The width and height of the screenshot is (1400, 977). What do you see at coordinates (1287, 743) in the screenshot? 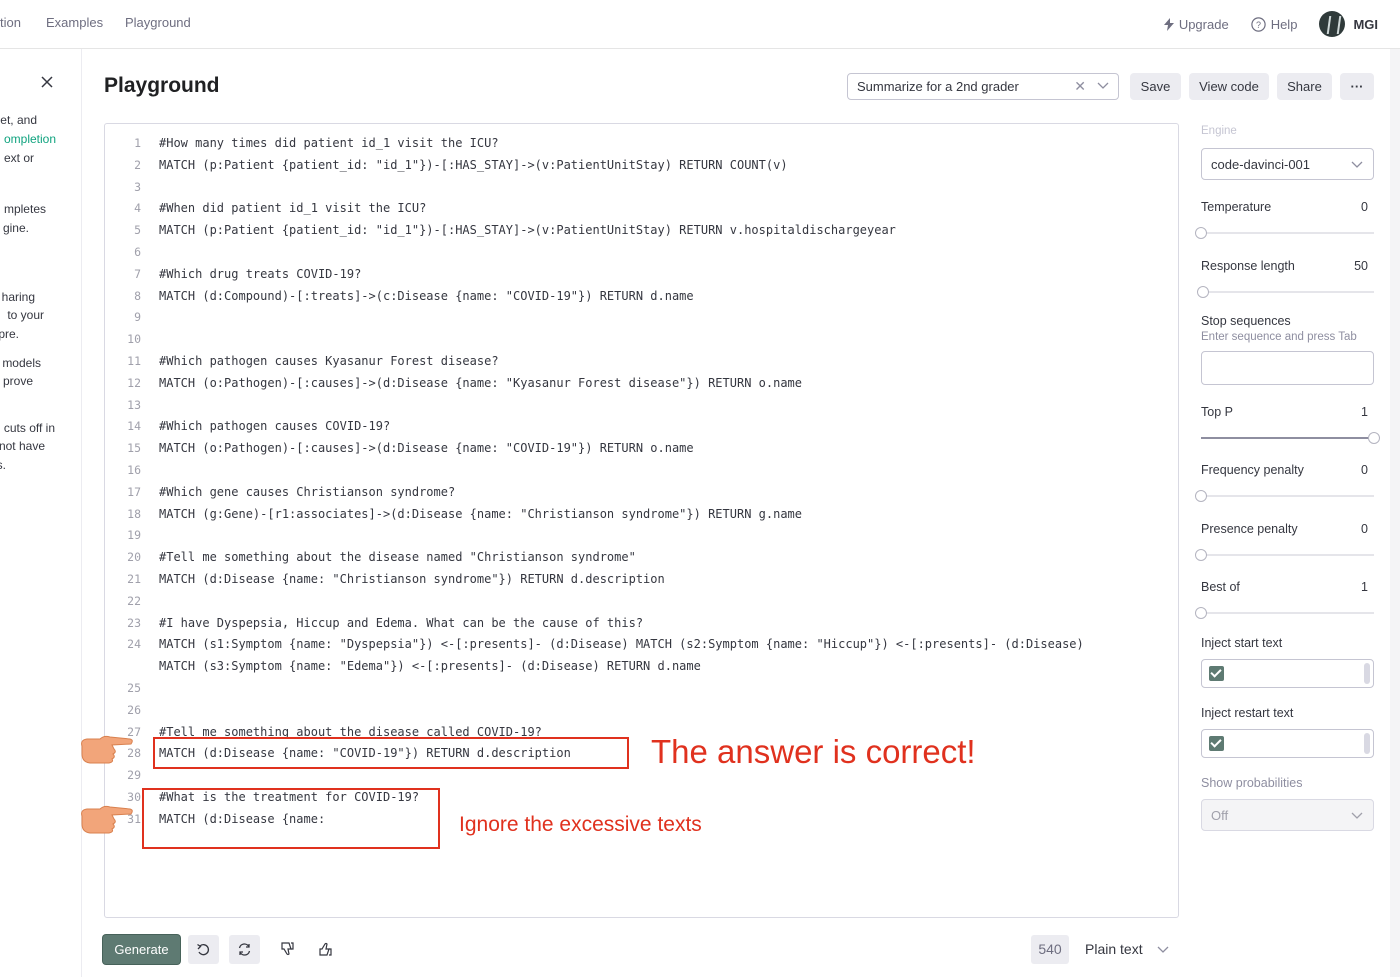
I see `inject-restart-input` at bounding box center [1287, 743].